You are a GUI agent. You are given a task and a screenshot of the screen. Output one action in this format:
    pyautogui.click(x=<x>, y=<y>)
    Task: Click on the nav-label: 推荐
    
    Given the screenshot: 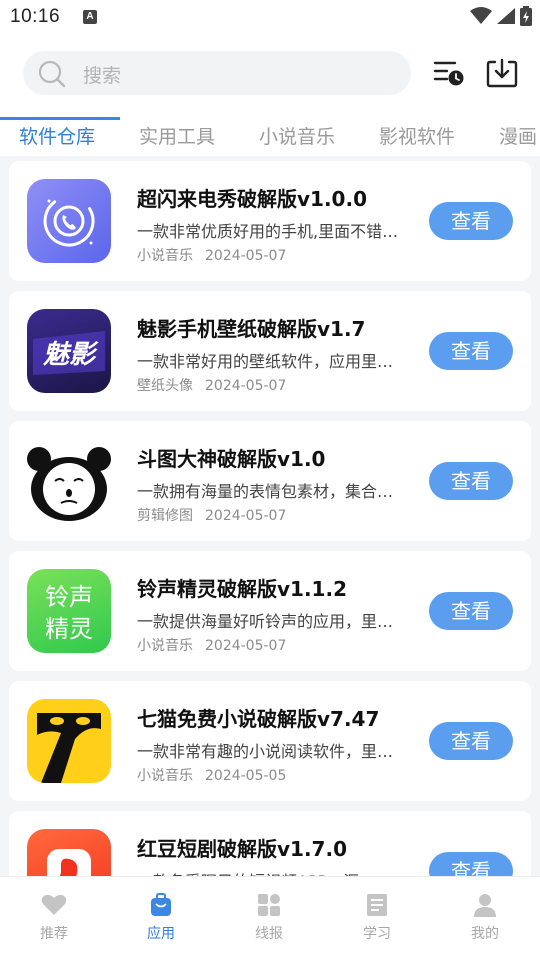 What is the action you would take?
    pyautogui.click(x=54, y=934)
    